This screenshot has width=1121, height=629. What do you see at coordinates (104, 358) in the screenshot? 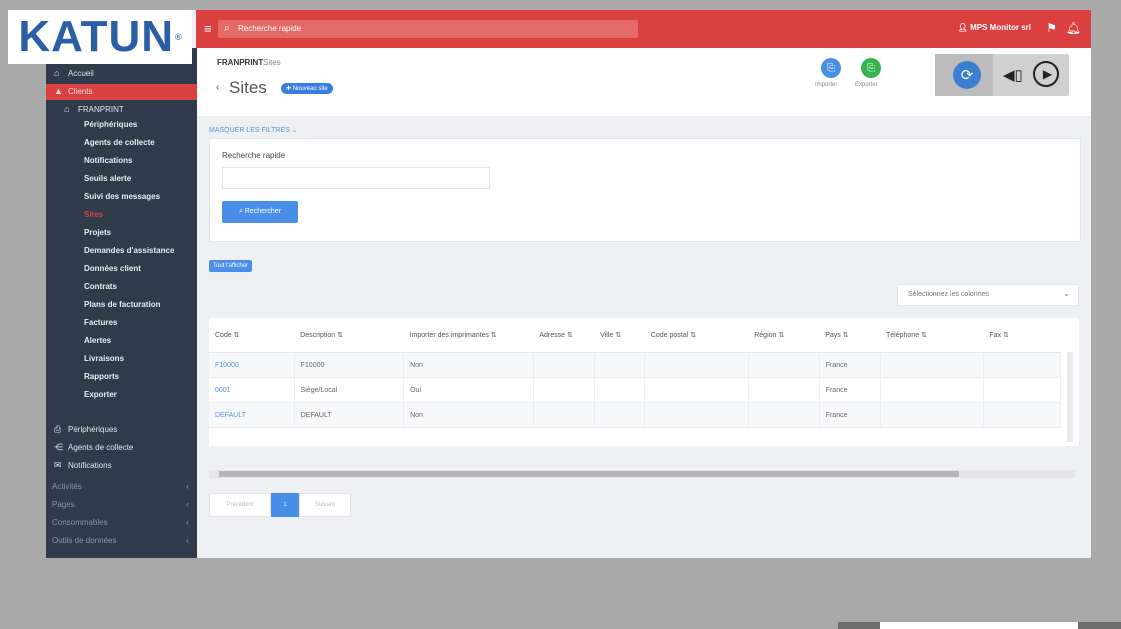
I see `sidebar-subitem: Livraisons` at bounding box center [104, 358].